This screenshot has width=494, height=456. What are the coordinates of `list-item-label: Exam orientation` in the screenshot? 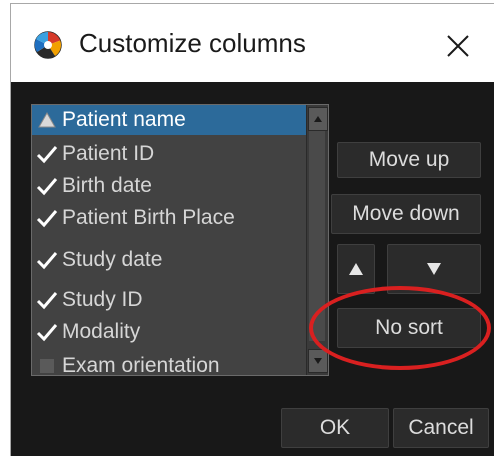 It's located at (141, 365).